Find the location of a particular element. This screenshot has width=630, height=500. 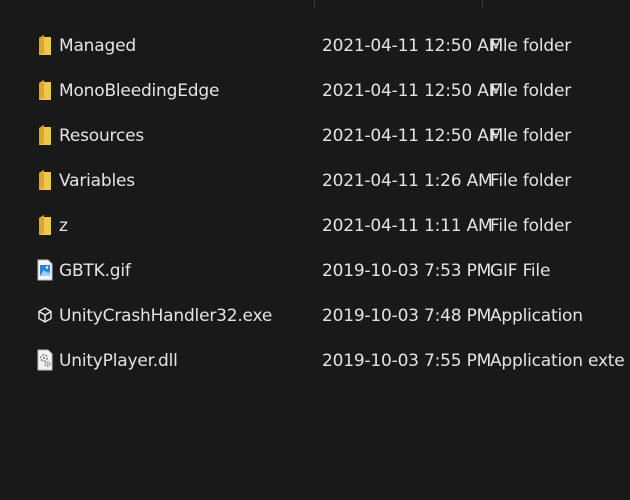

file-date-modified: 2019-10-03 7:53 PM is located at coordinates (407, 271).